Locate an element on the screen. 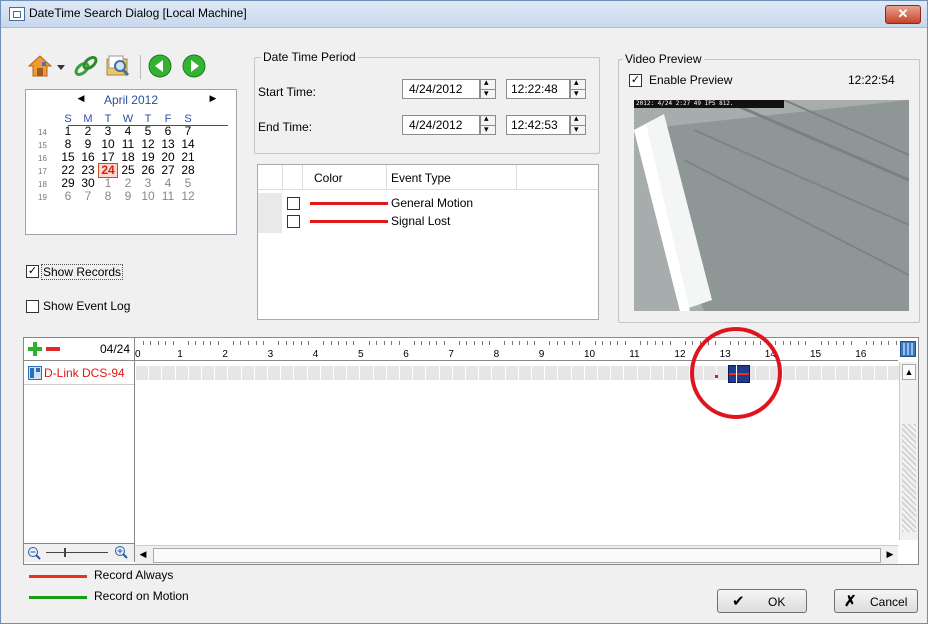 This screenshot has width=928, height=624. camera-name: D-Link DCS-94 is located at coordinates (84, 373).